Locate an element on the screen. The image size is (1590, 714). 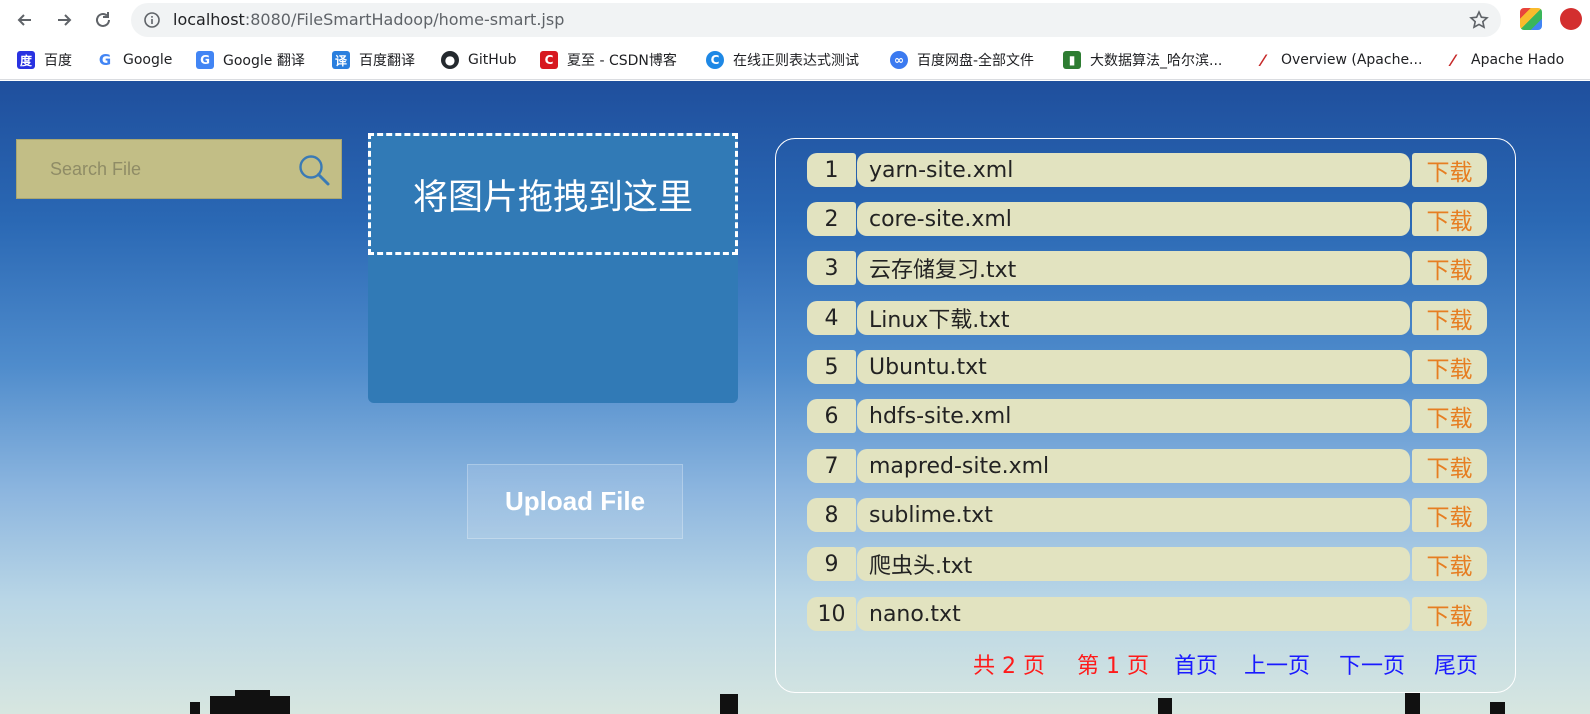
search-box is located at coordinates (179, 169).